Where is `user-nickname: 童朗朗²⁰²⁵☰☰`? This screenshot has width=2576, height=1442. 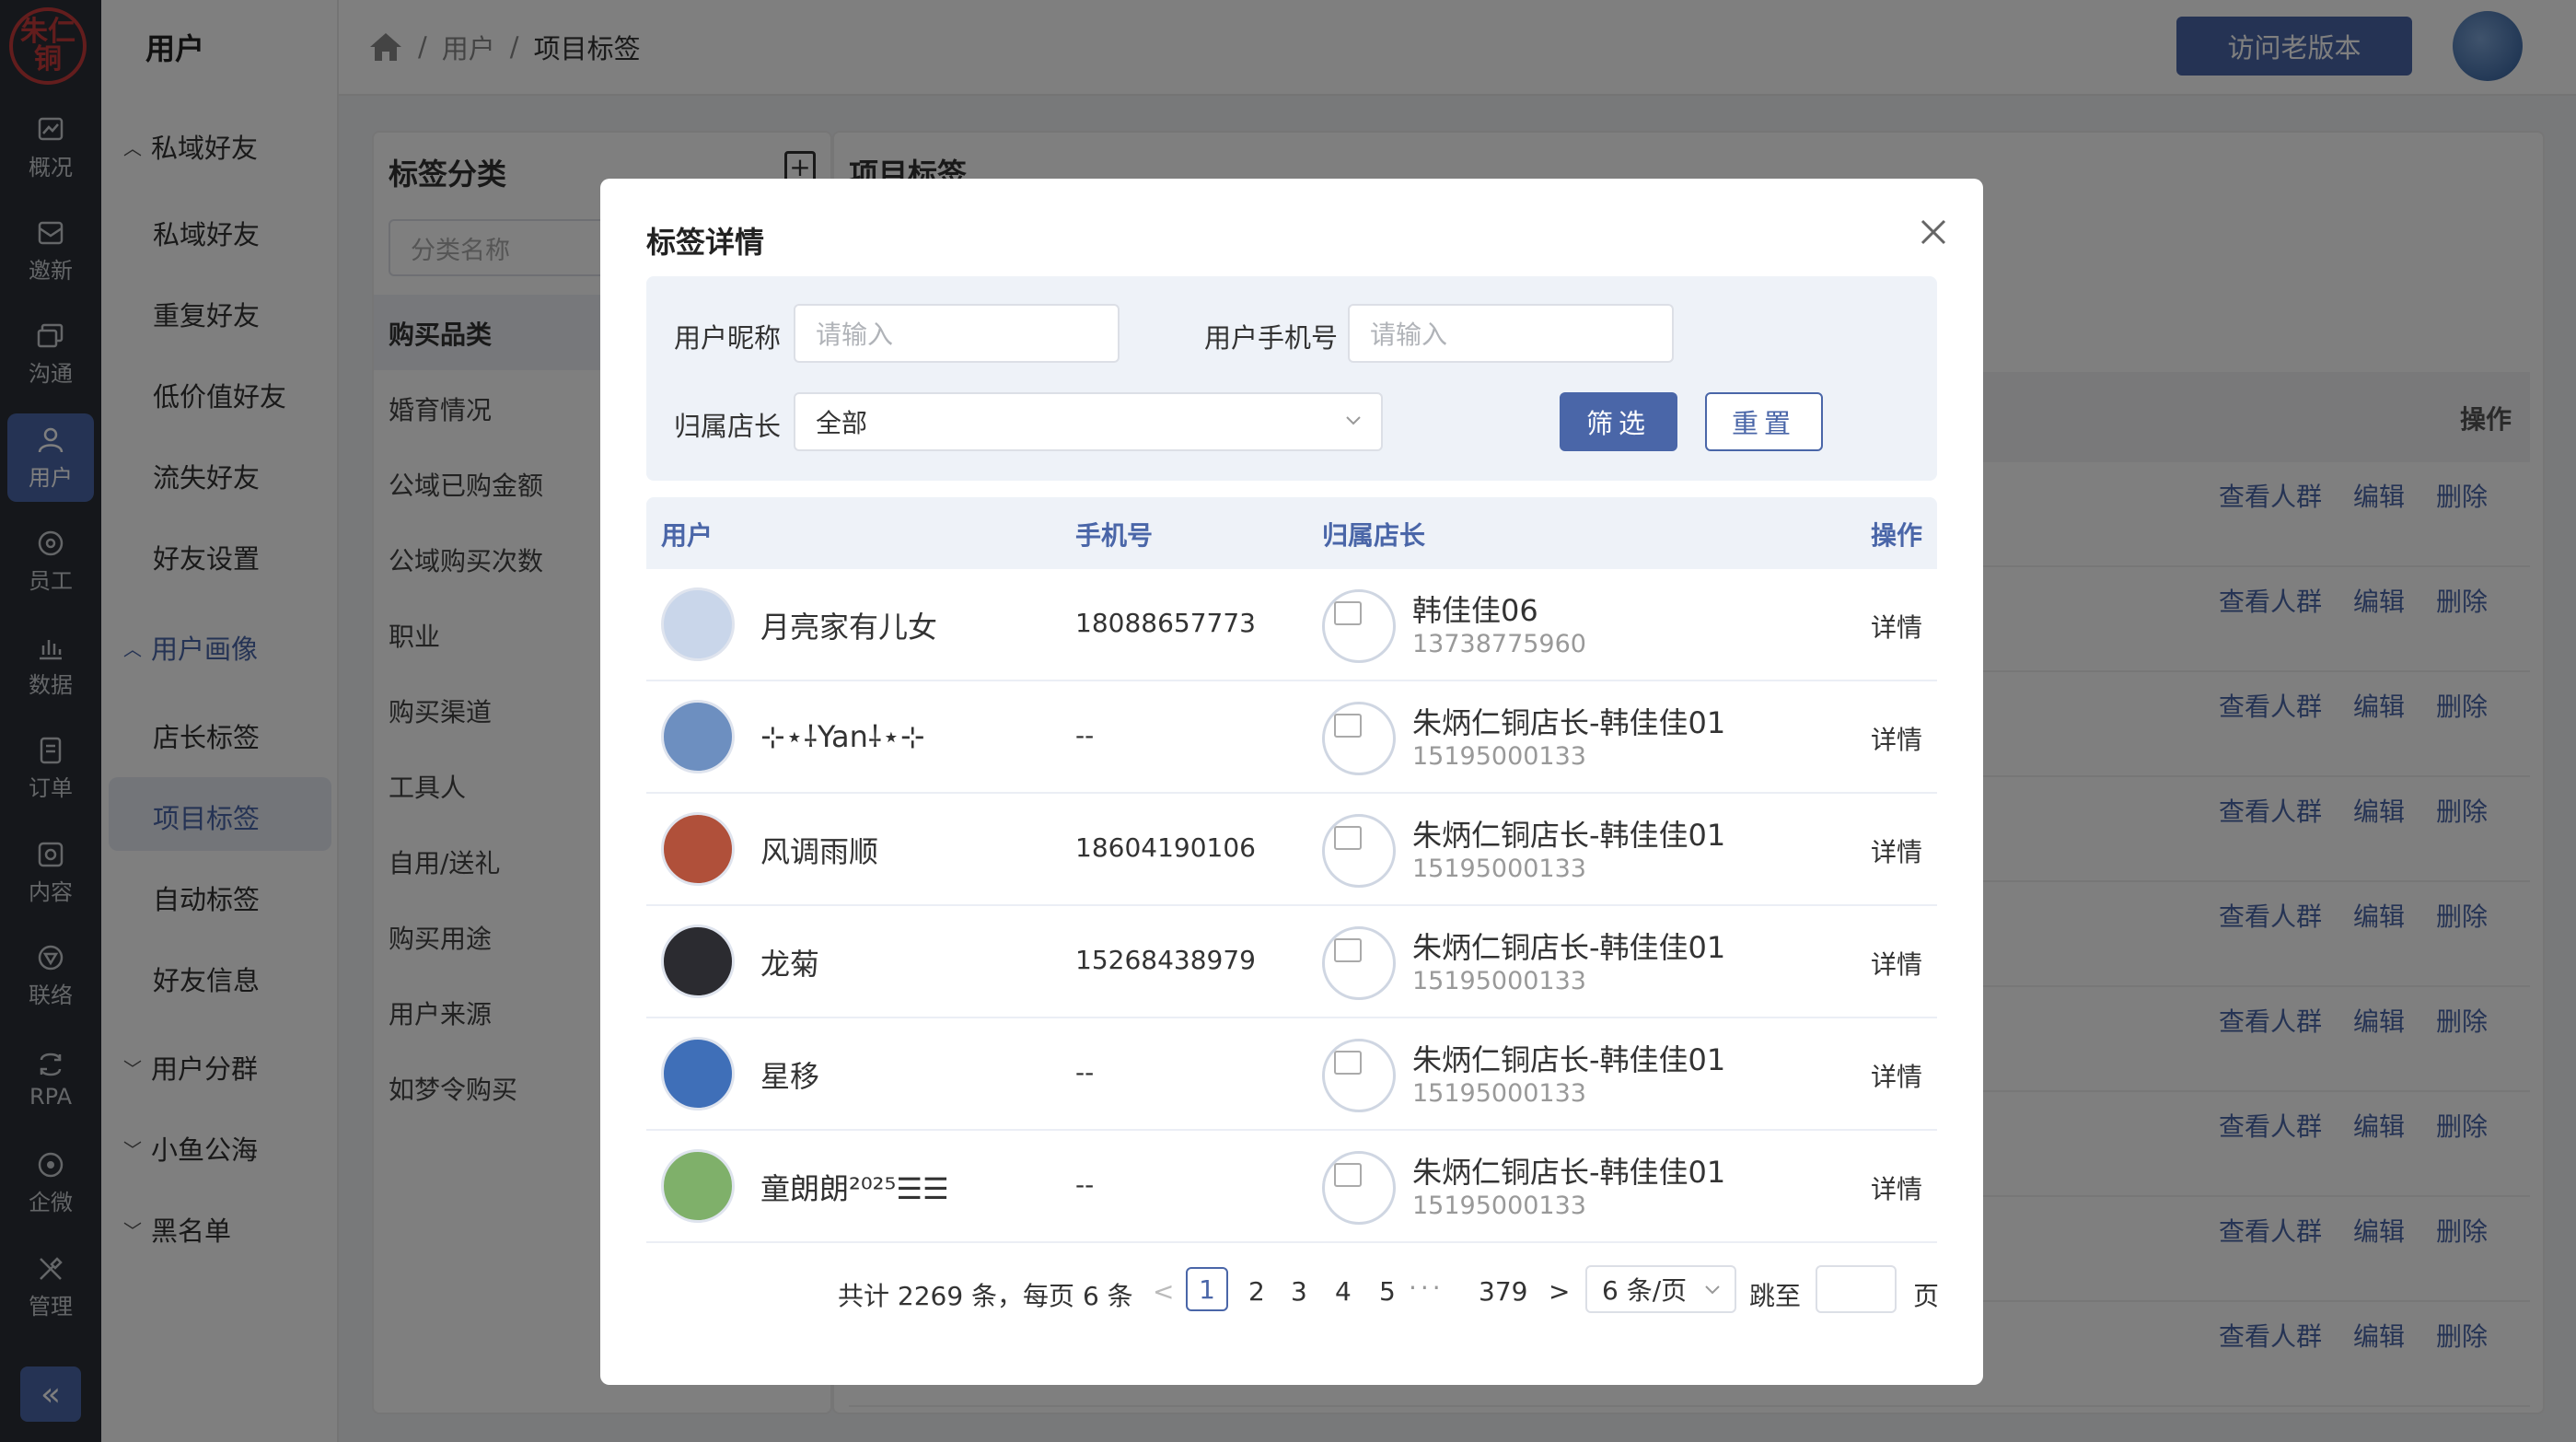 user-nickname: 童朗朗²⁰²⁵☰☰ is located at coordinates (854, 1188).